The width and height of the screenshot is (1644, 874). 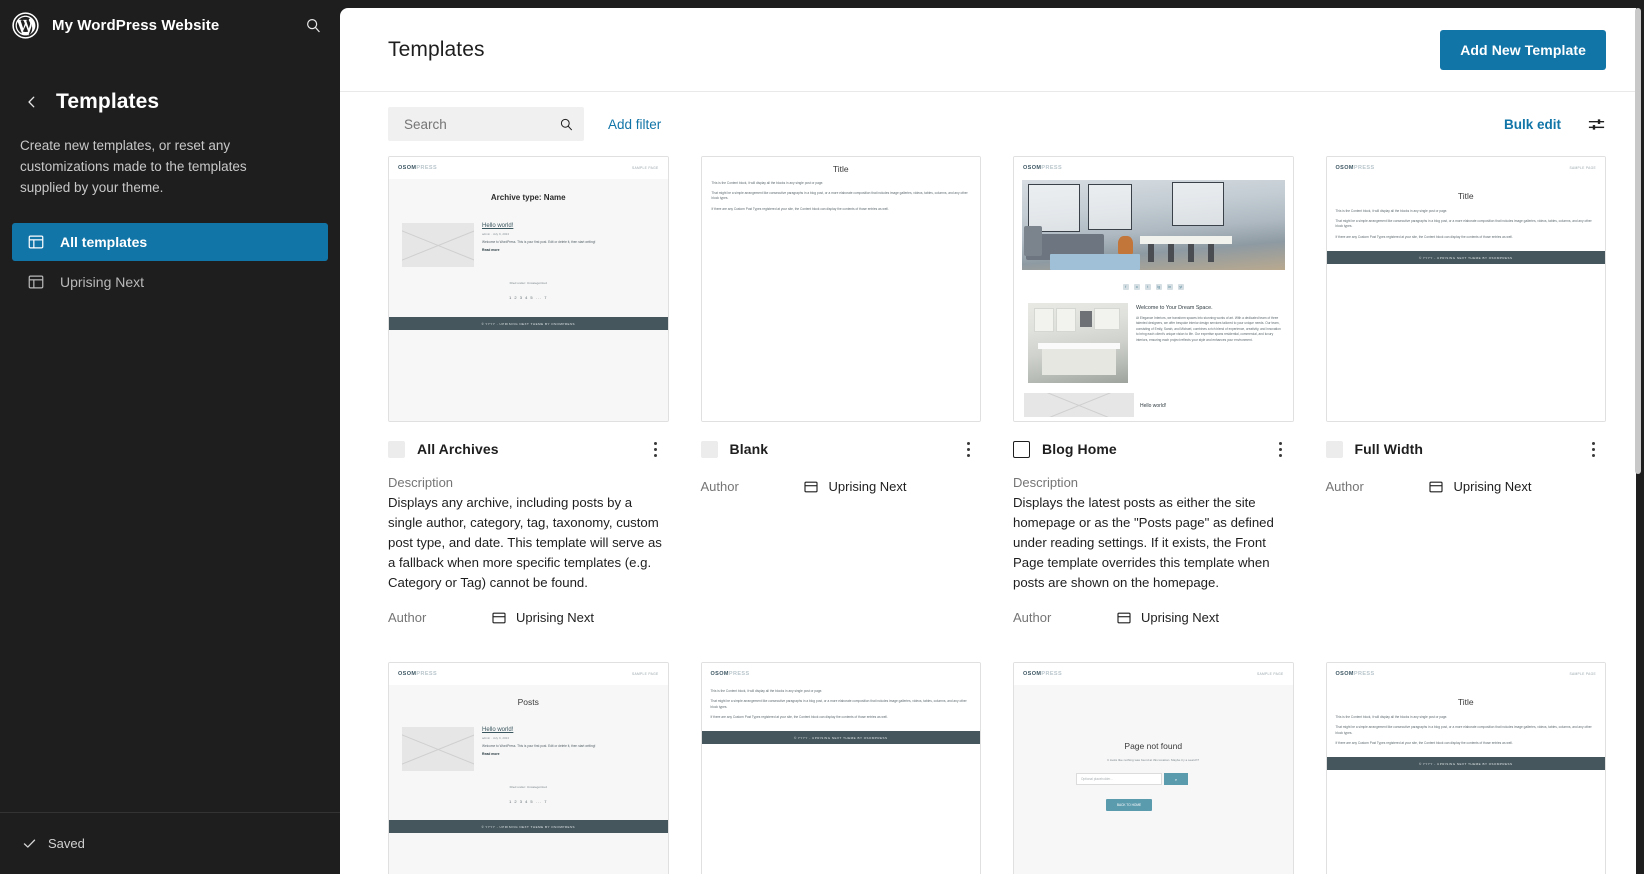 What do you see at coordinates (170, 241) in the screenshot?
I see `sidebar-item-all-templates: All templates` at bounding box center [170, 241].